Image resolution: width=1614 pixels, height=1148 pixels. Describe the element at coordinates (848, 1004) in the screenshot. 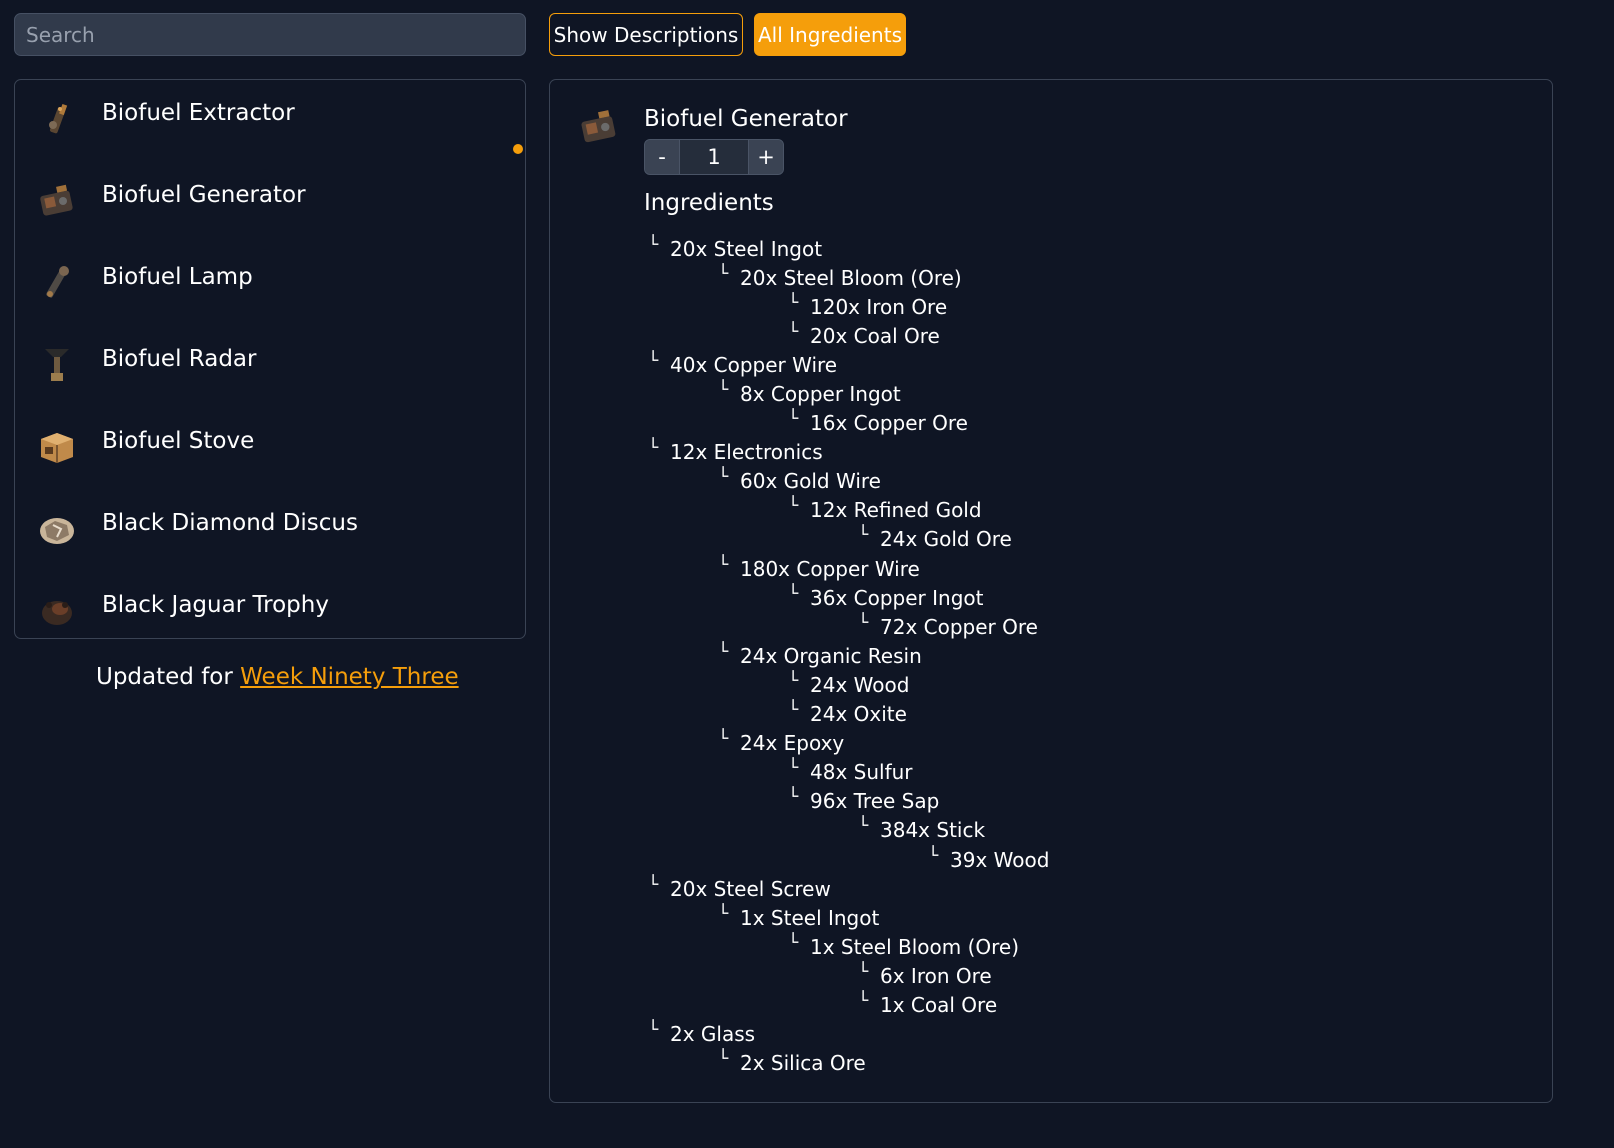

I see `ingredient-row: └ 1x Coal Ore` at that location.